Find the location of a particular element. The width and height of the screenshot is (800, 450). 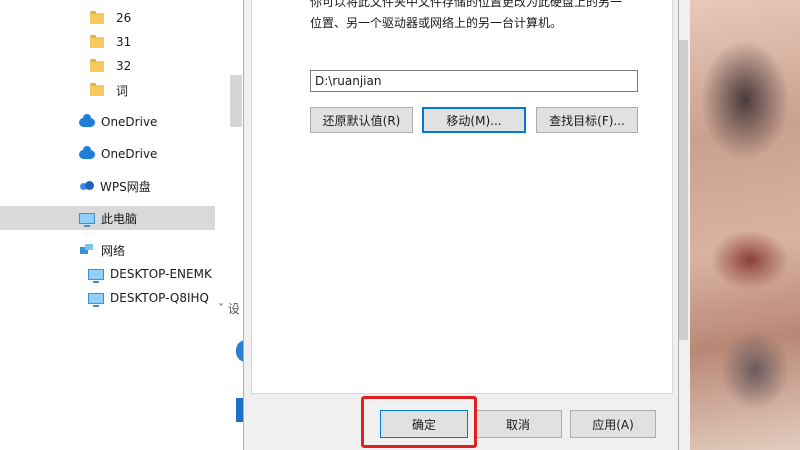

nav-item-label: 此电脑 is located at coordinates (119, 218).